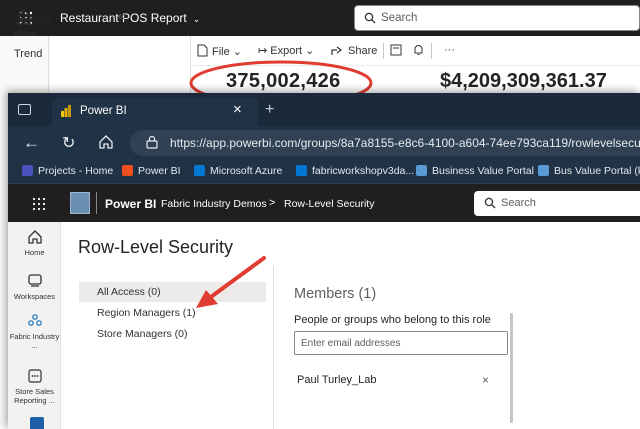 The image size is (640, 429). What do you see at coordinates (103, 111) in the screenshot?
I see `tab-title: Power BI` at bounding box center [103, 111].